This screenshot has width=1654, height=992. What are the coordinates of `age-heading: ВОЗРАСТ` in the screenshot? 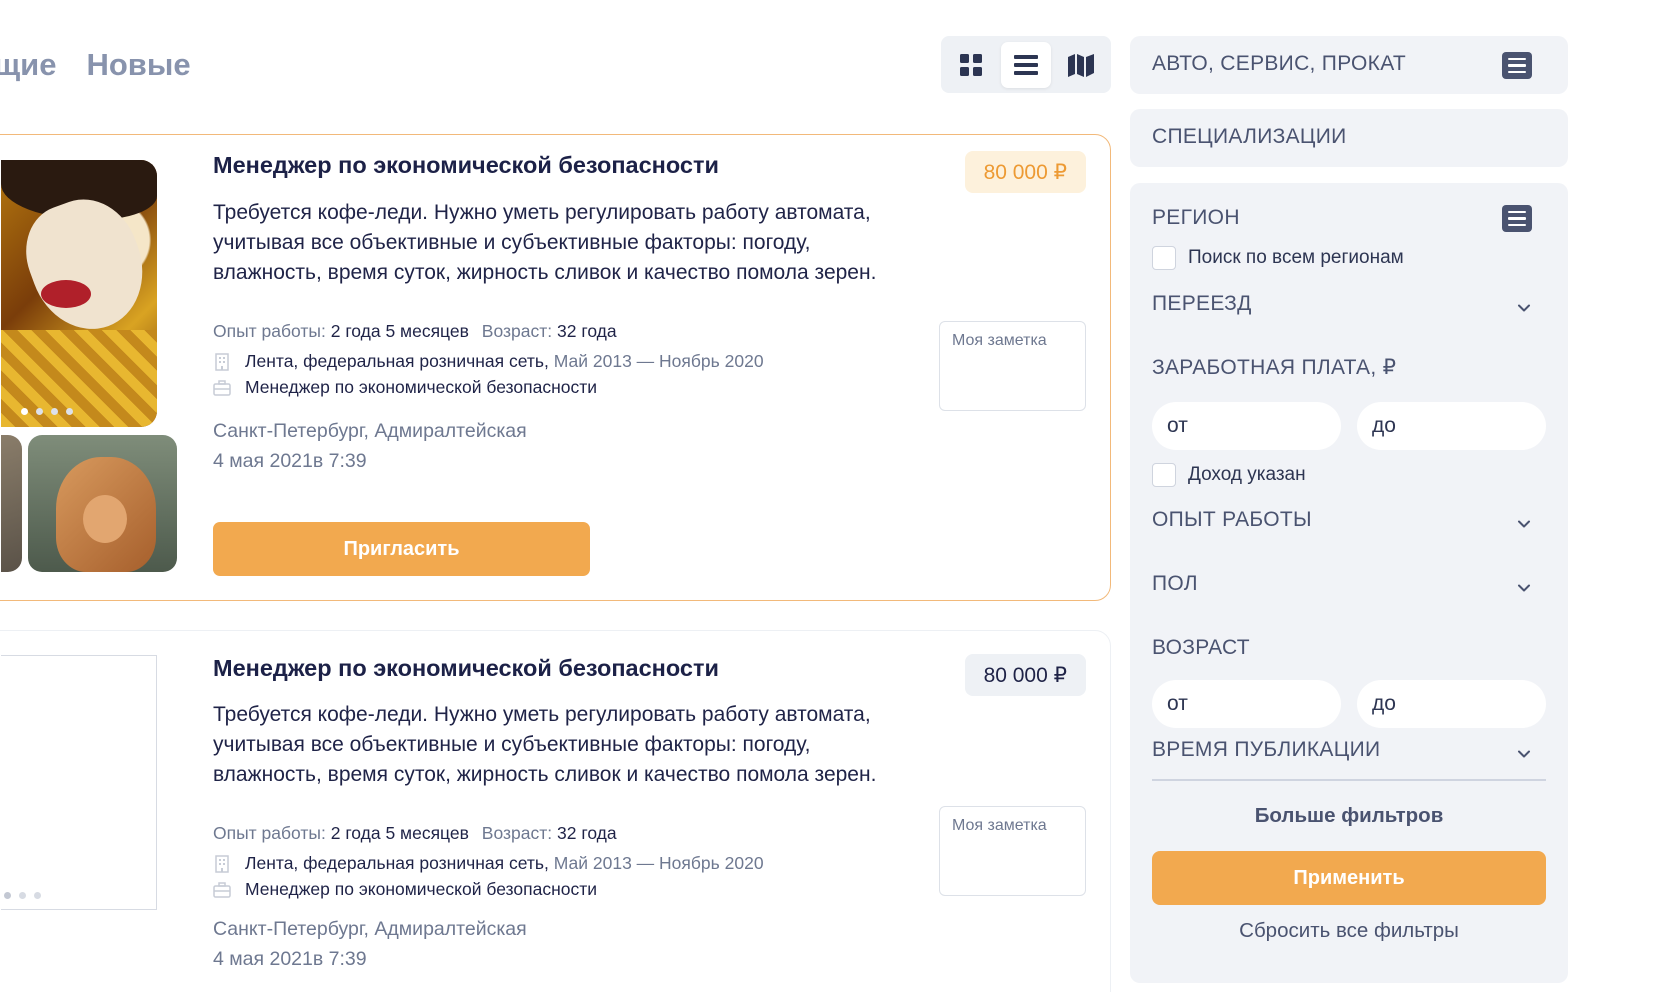 It's located at (1201, 647).